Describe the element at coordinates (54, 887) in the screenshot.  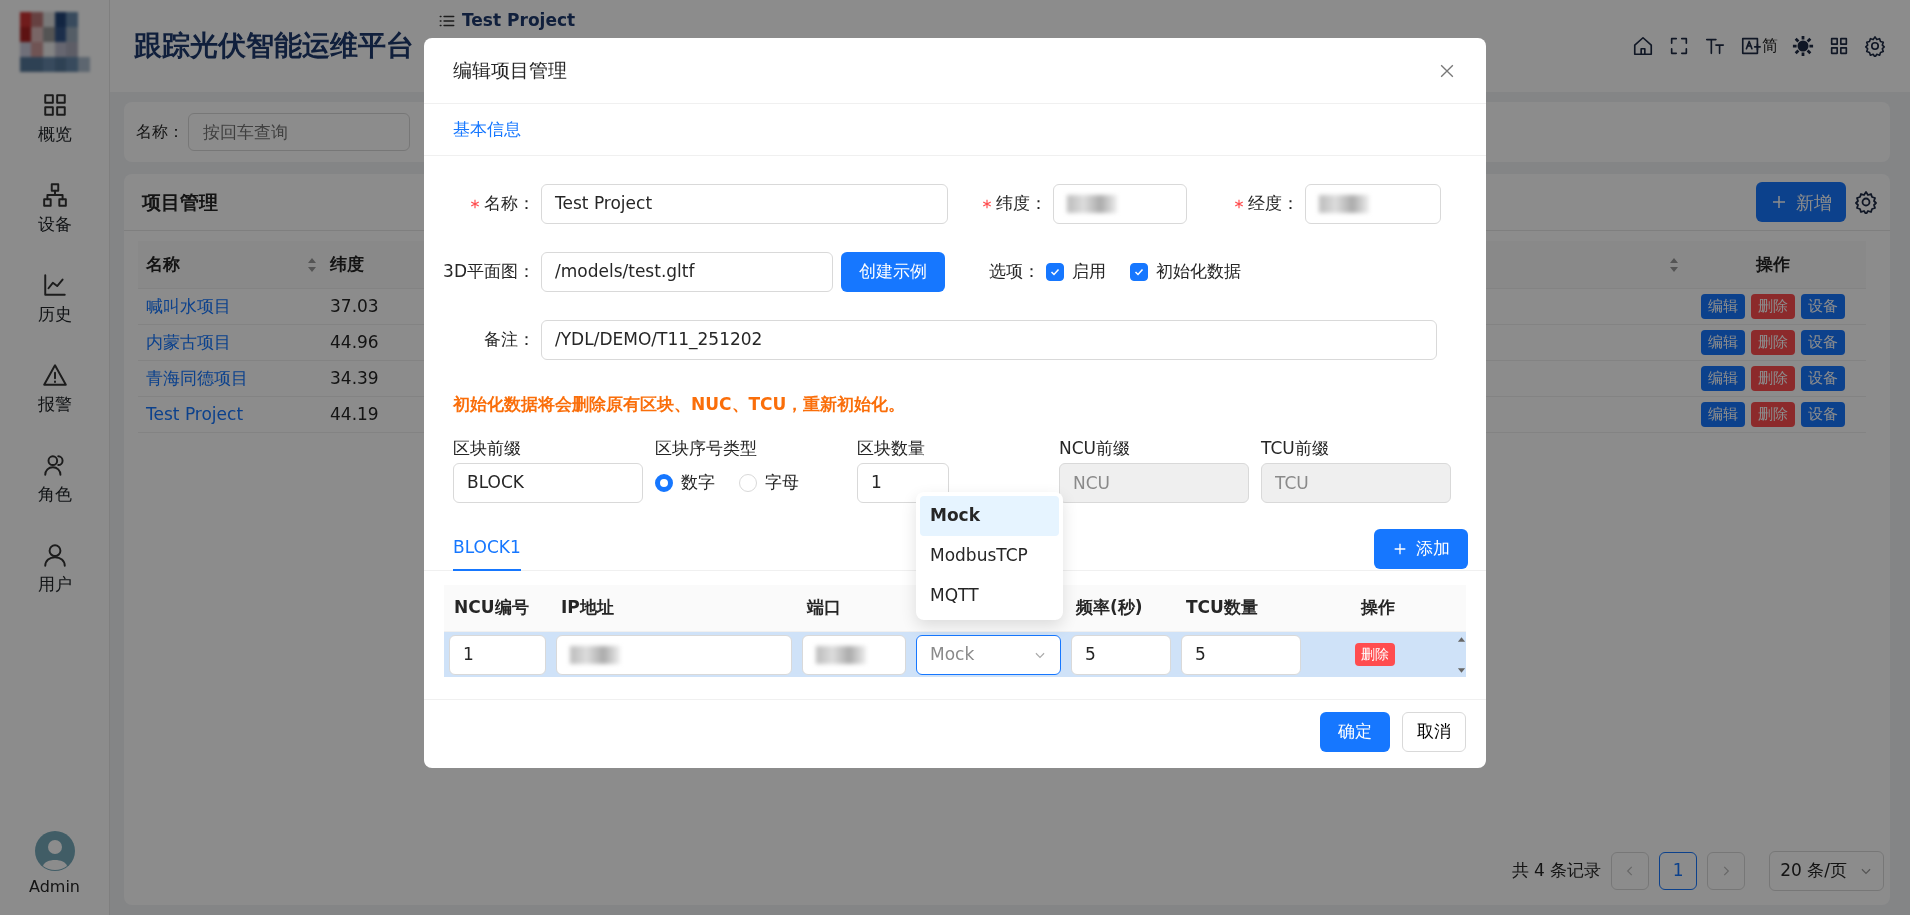
I see `user-name: Admin` at that location.